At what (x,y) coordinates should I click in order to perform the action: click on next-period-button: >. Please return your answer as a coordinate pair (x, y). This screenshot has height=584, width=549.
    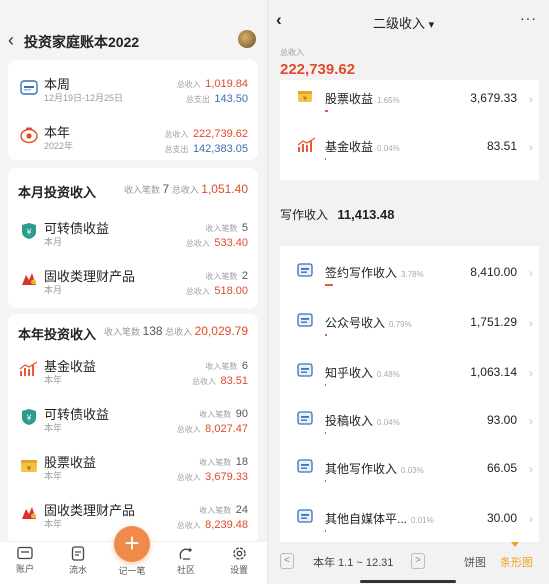
    Looking at the image, I should click on (418, 561).